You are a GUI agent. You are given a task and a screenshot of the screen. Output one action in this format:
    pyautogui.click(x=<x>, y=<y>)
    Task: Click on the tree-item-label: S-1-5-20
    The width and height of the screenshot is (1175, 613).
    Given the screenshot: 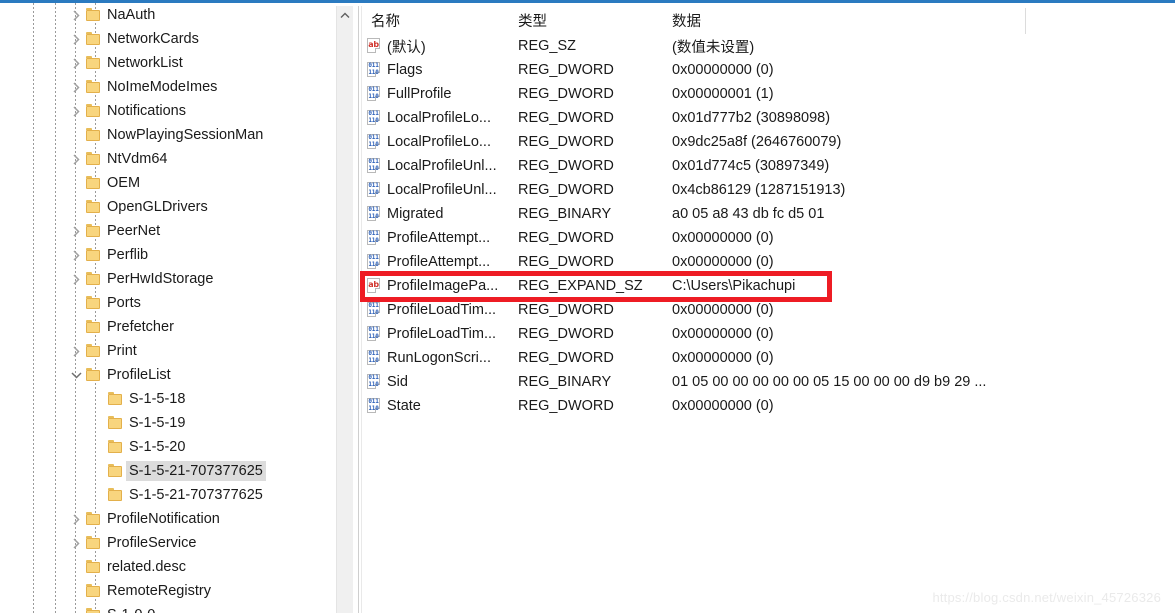 What is the action you would take?
    pyautogui.click(x=157, y=447)
    